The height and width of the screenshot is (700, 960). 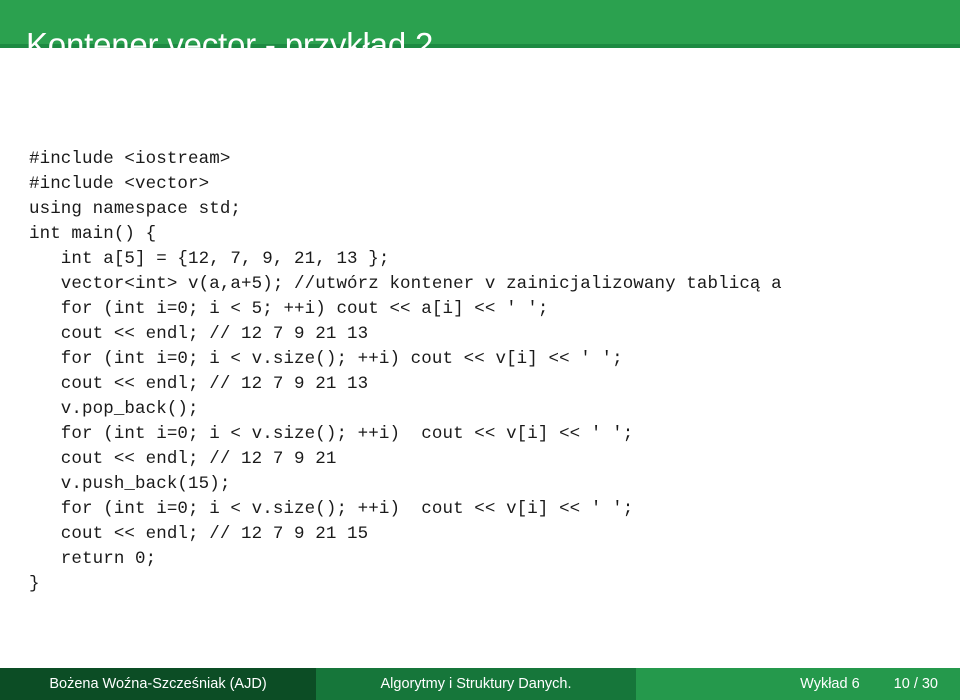 I want to click on code-line: int main() {, so click(x=93, y=233).